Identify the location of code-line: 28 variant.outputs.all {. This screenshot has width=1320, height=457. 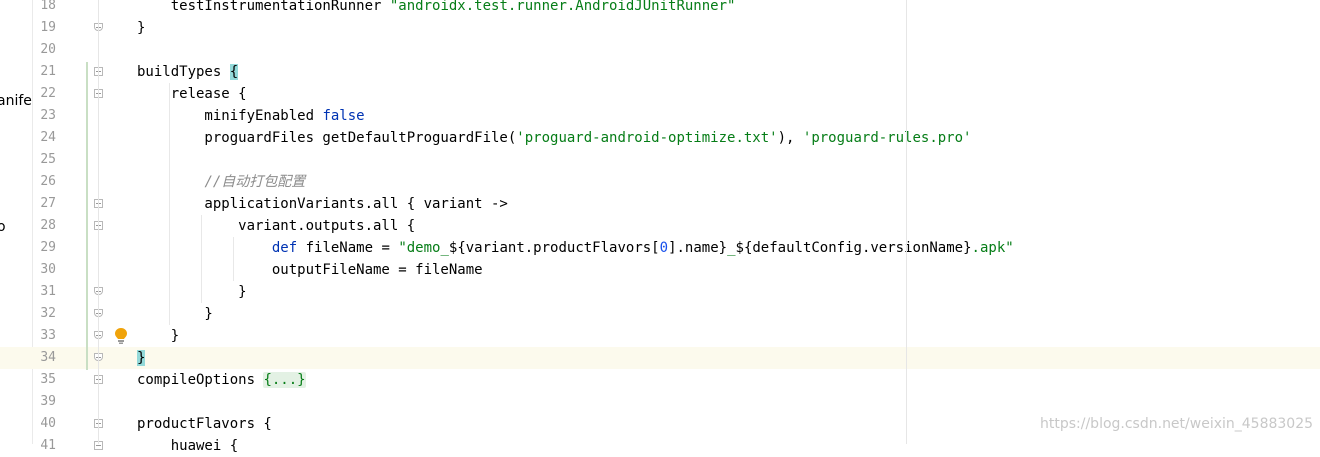
(660, 226).